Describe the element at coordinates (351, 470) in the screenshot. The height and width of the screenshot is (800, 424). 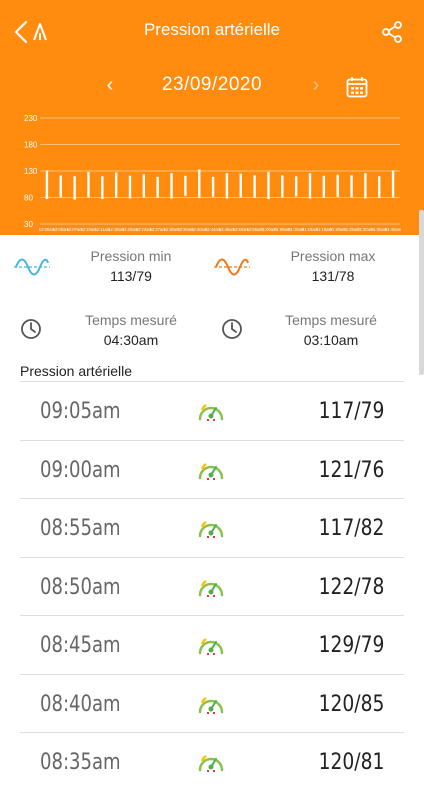
I see `measure-value: 121/76` at that location.